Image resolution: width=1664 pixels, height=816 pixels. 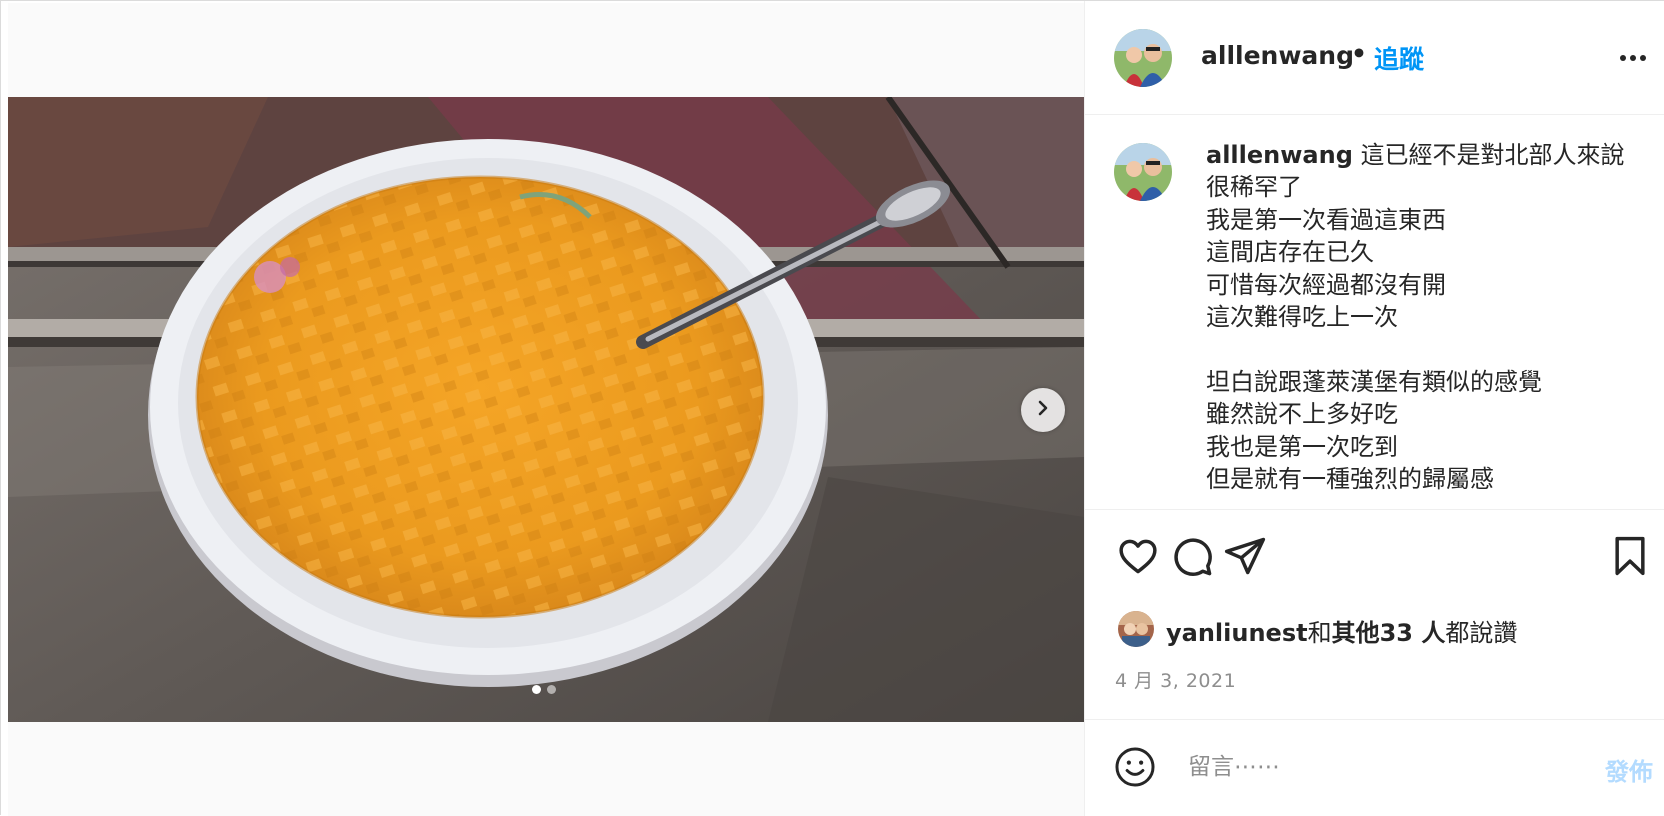 What do you see at coordinates (1277, 55) in the screenshot?
I see `post-author-username: alllenwang` at bounding box center [1277, 55].